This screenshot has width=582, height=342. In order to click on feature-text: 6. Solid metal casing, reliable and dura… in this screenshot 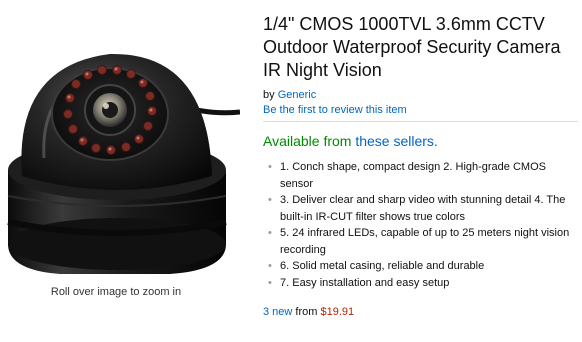, I will do `click(382, 266)`.